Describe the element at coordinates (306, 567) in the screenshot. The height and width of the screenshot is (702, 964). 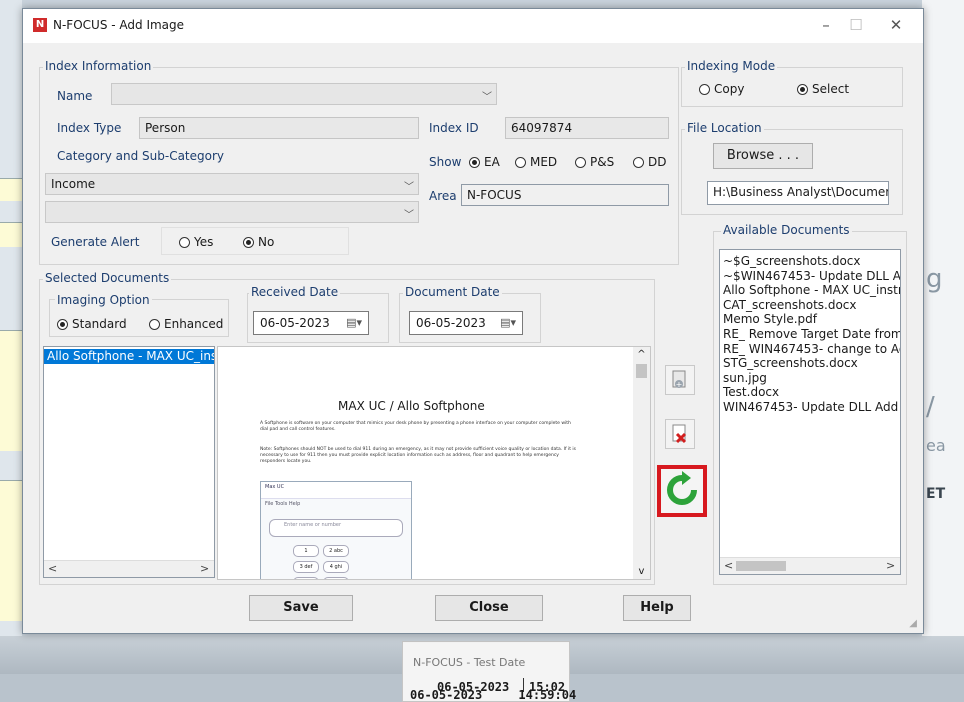
I see `preview-key: 3 def` at that location.